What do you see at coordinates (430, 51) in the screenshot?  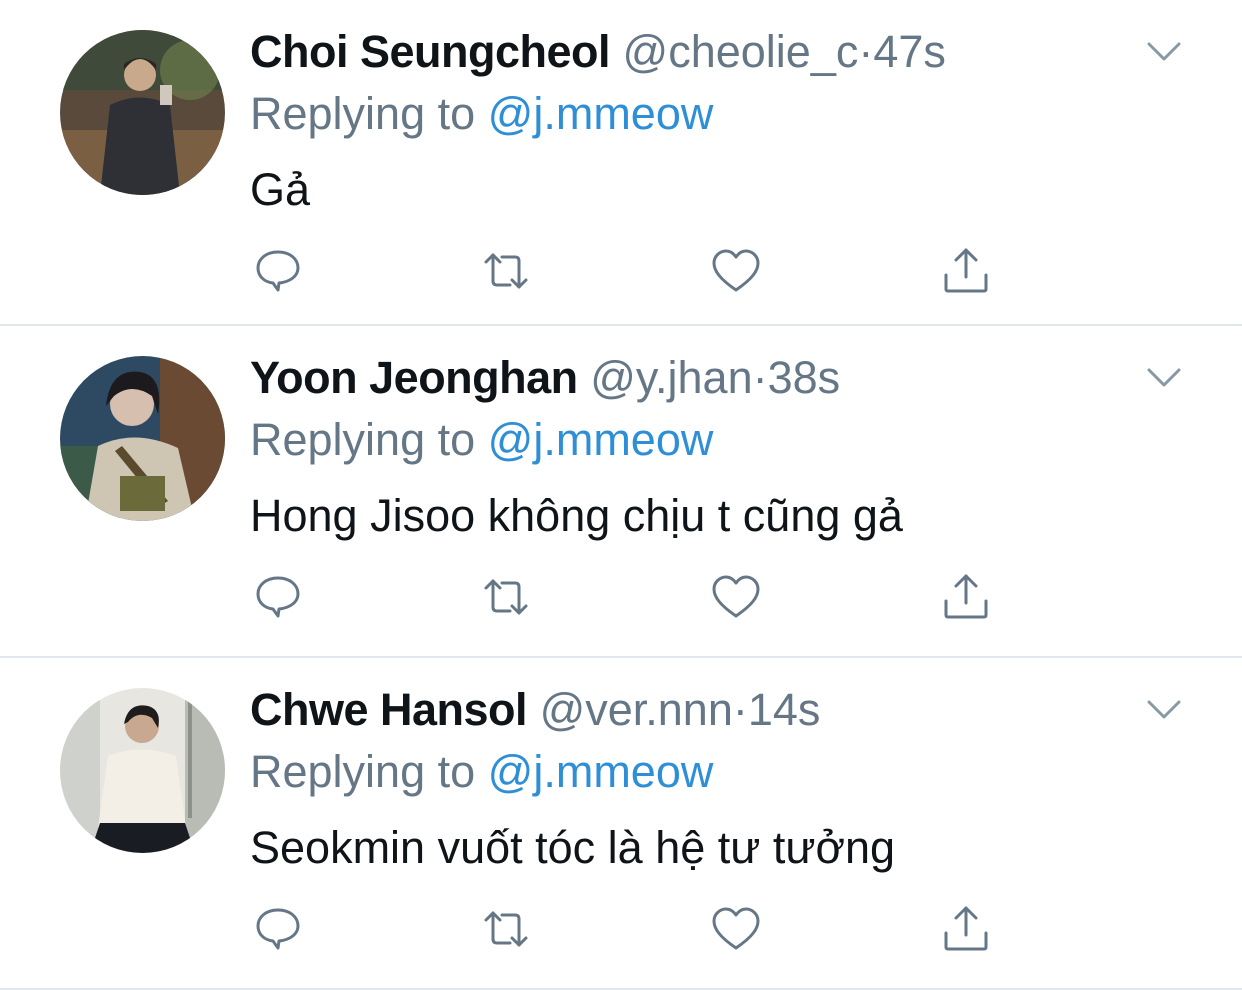 I see `display-name: Choi Seungcheol` at bounding box center [430, 51].